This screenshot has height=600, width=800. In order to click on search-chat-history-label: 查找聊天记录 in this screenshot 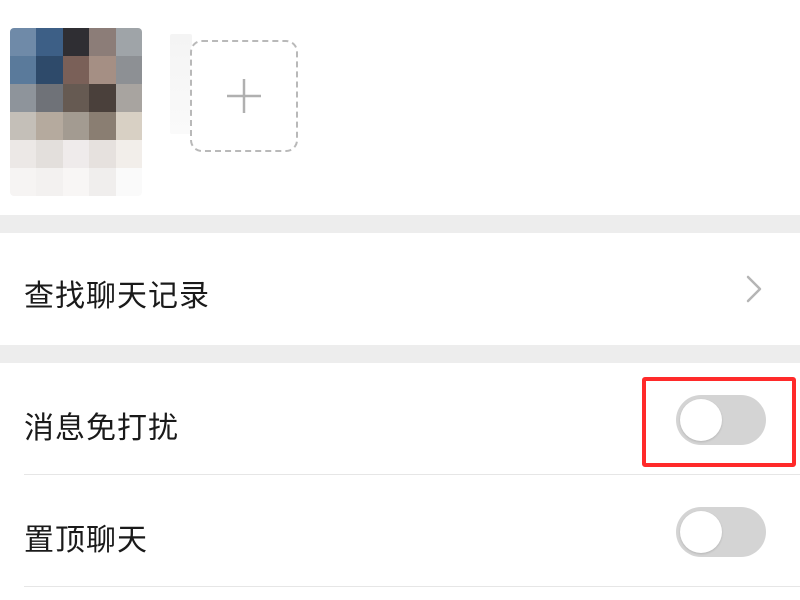, I will do `click(117, 296)`.